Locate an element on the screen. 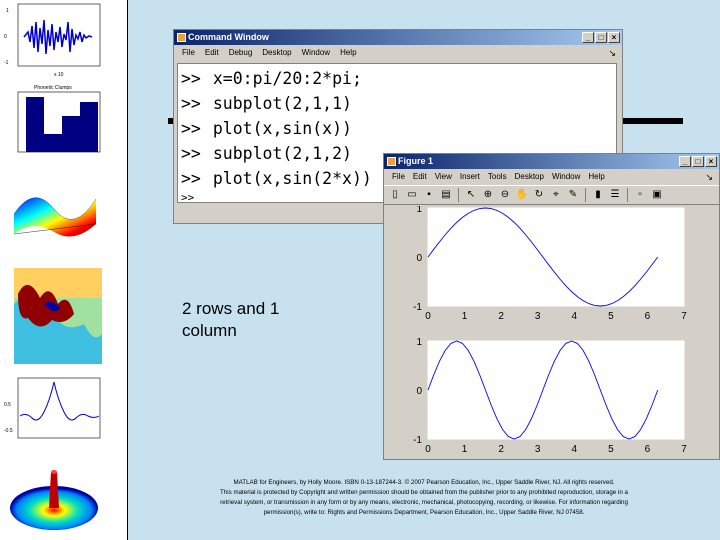 The width and height of the screenshot is (720, 540). legend-icon: ☰ is located at coordinates (615, 195).